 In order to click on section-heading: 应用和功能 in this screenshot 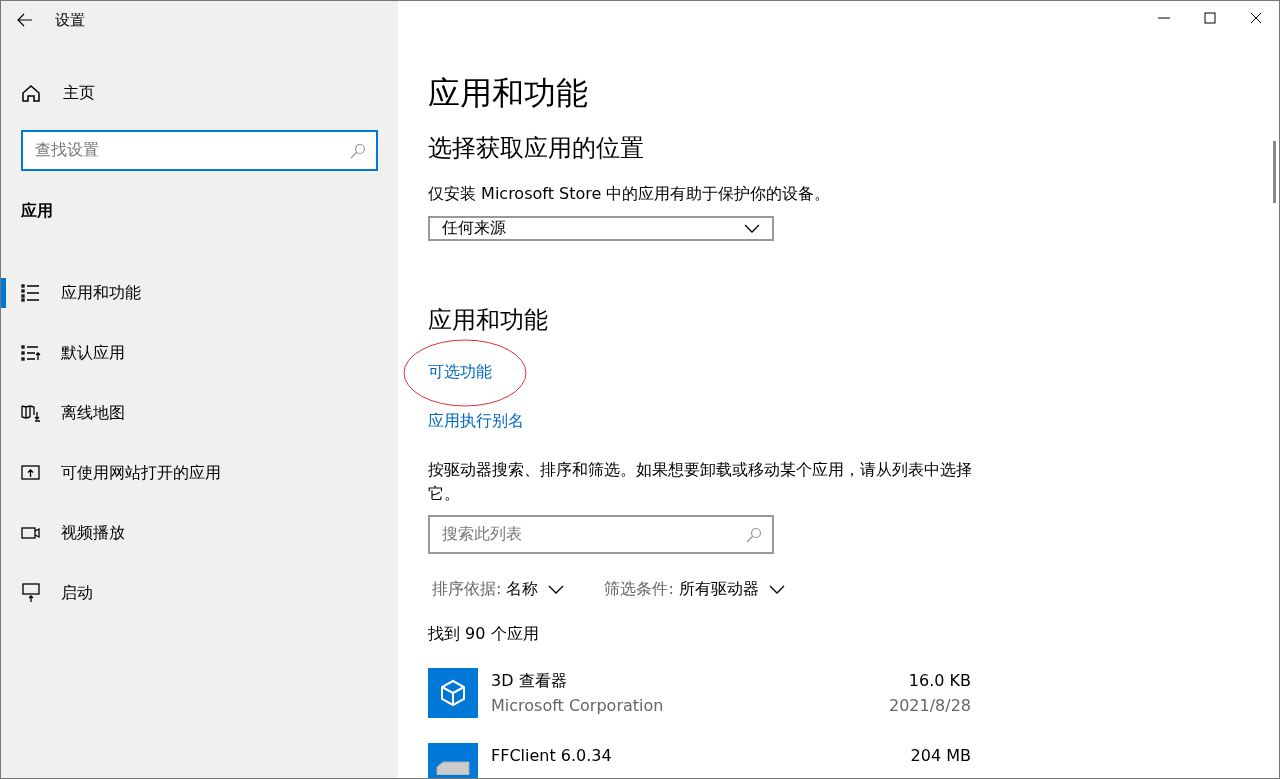, I will do `click(488, 320)`.